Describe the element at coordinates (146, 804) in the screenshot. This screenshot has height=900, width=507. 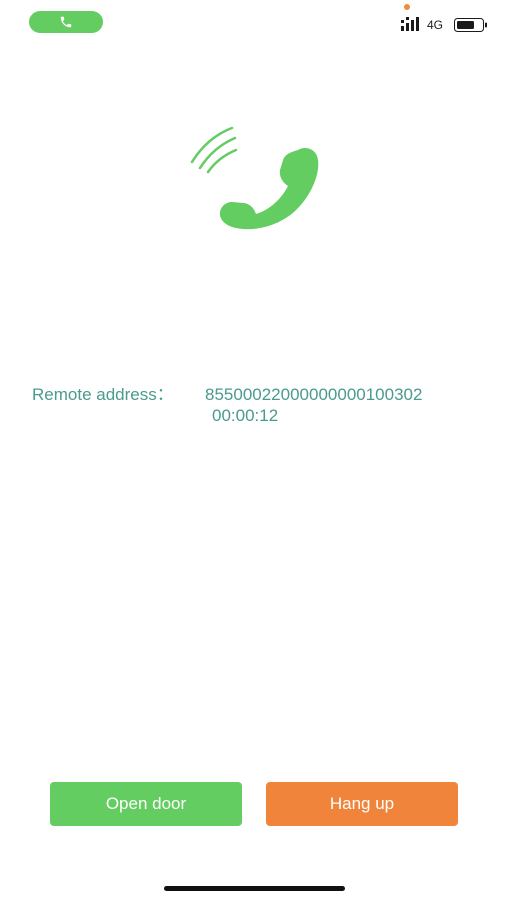
I see `open-door-button: Open door` at that location.